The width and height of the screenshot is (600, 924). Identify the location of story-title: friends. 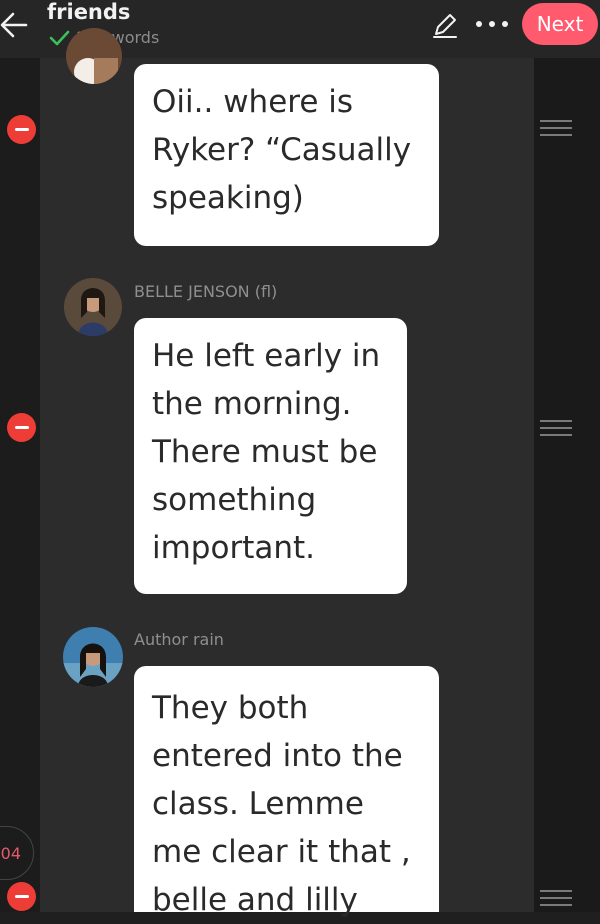
(89, 12).